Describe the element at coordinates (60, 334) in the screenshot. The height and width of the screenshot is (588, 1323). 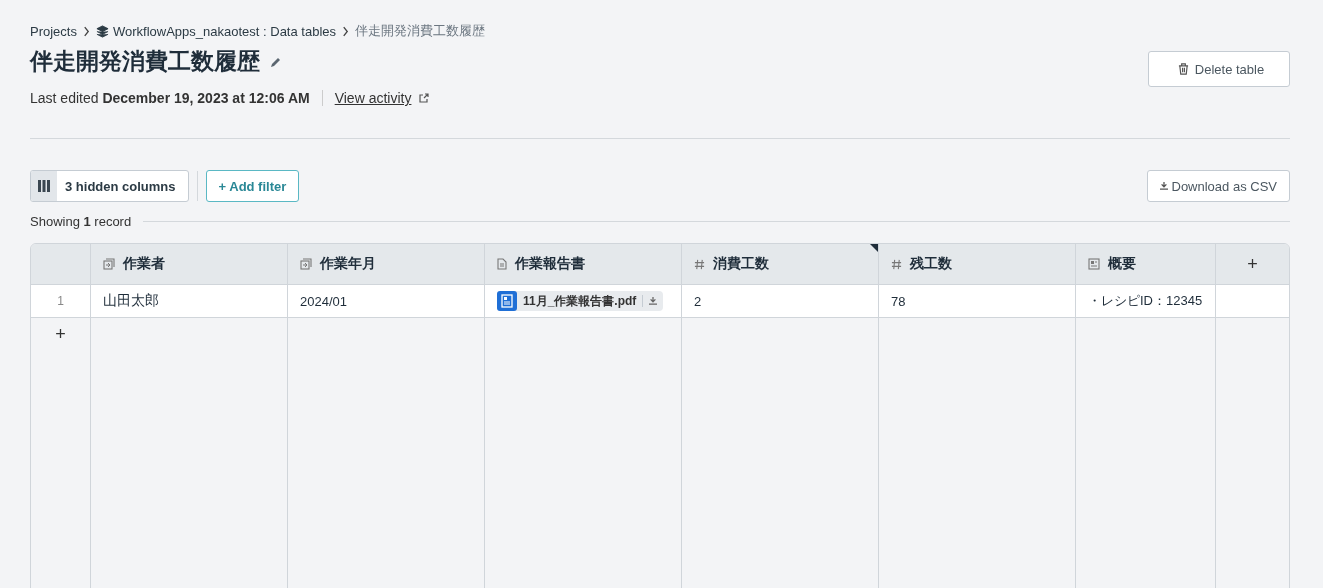
I see `add-row-button: +` at that location.